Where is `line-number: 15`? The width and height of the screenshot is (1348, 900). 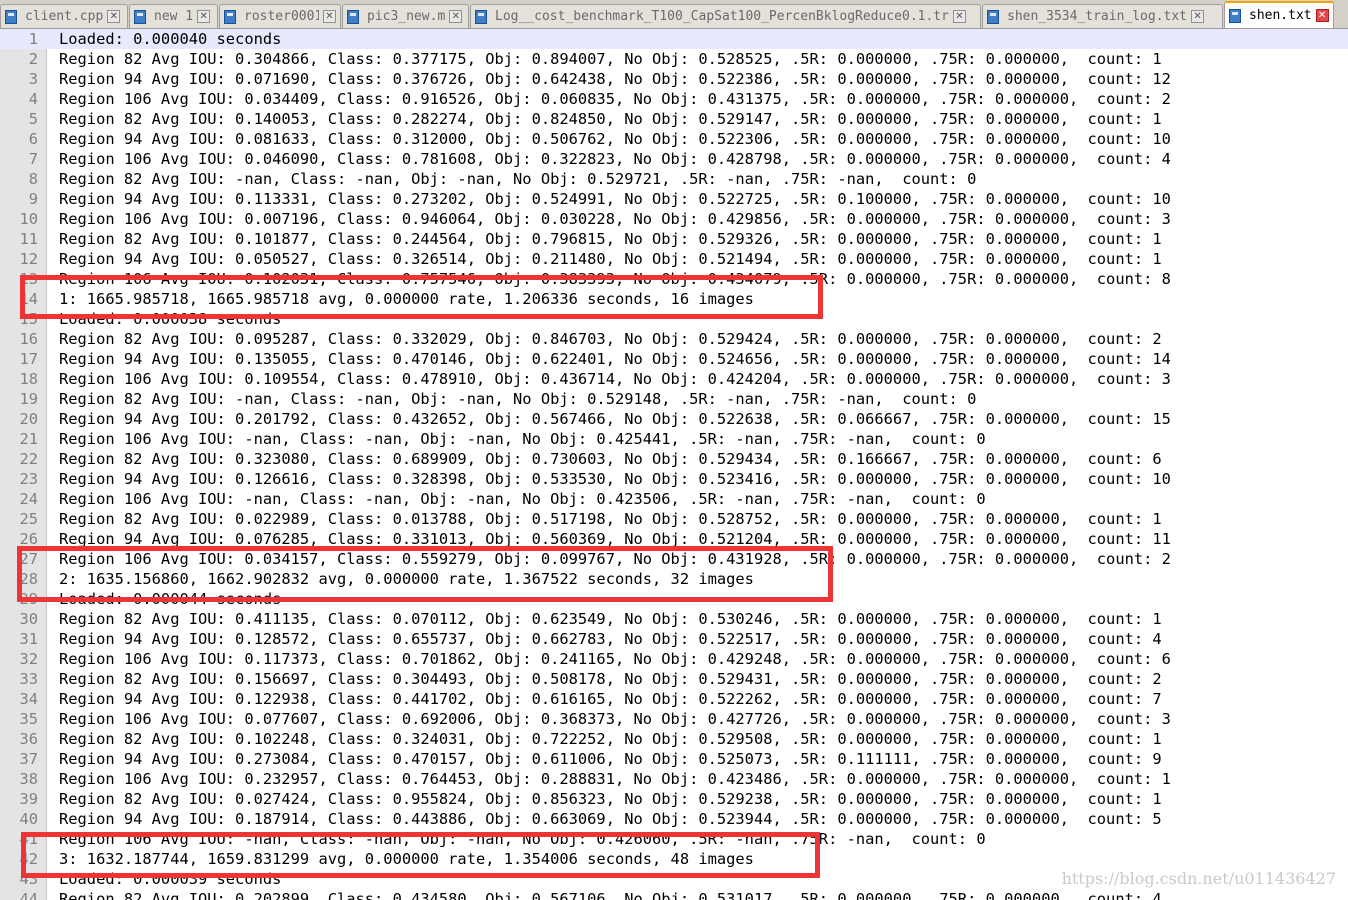
line-number: 15 is located at coordinates (28, 319).